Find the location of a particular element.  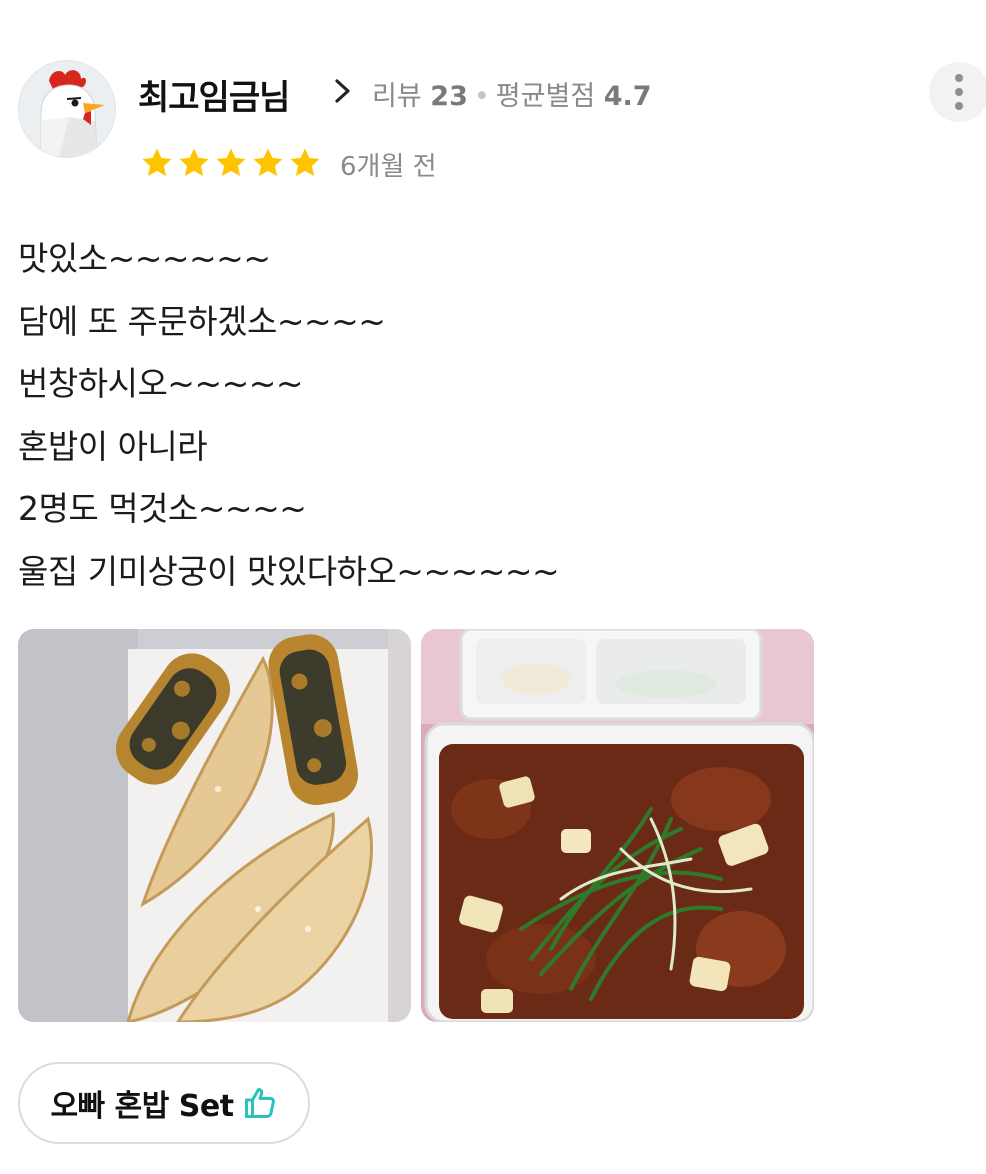

menu-tag-chip: 오빠 혼밥 Set is located at coordinates (164, 1103).